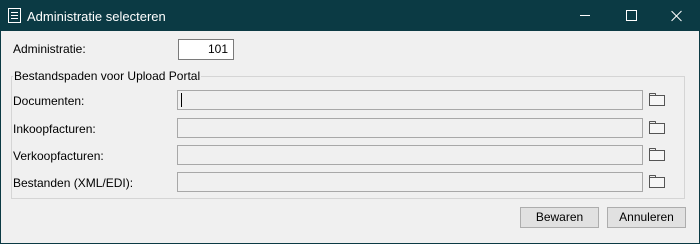 The image size is (700, 244). What do you see at coordinates (410, 100) in the screenshot?
I see `documenten-path-input` at bounding box center [410, 100].